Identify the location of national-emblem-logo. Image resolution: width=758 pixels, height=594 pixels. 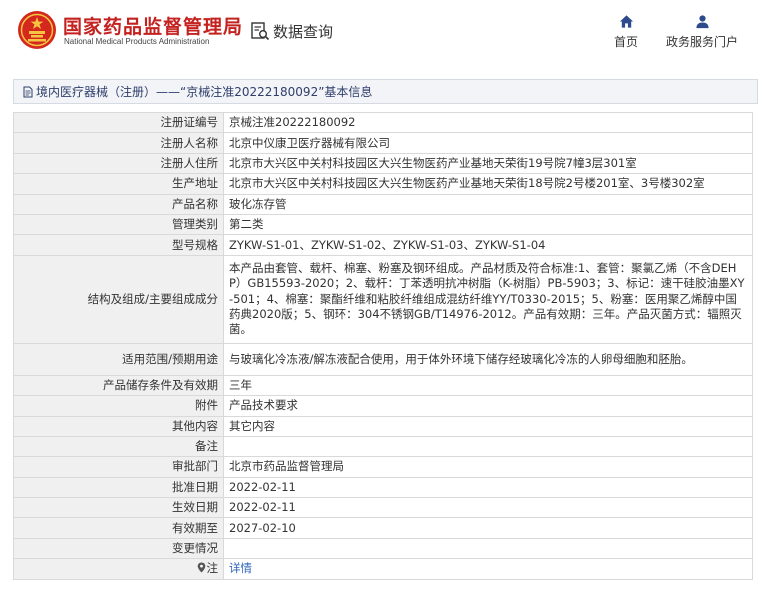
(37, 30).